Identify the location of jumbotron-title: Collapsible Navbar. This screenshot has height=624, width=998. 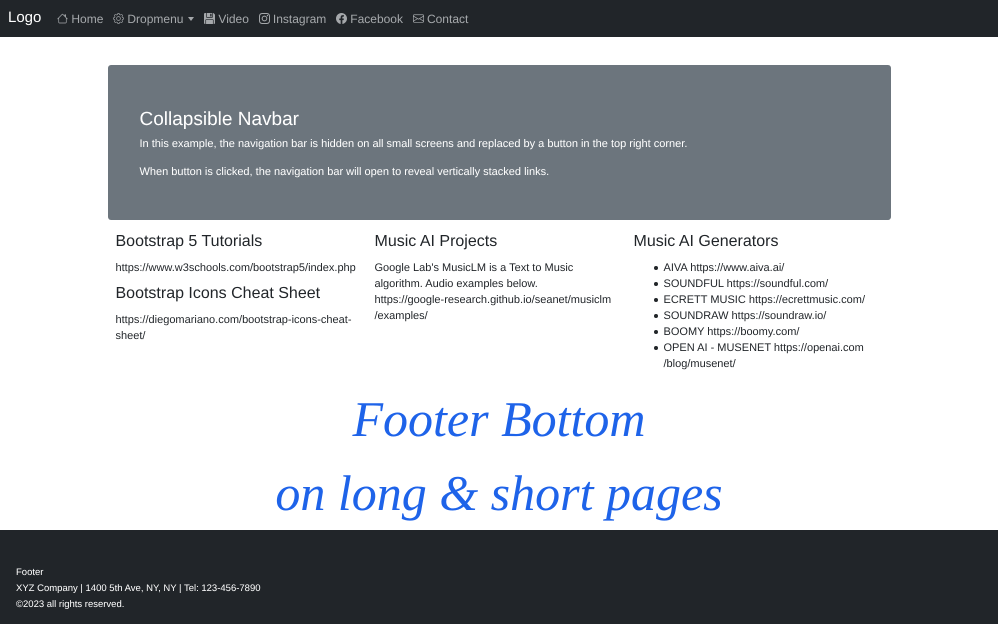
(220, 120).